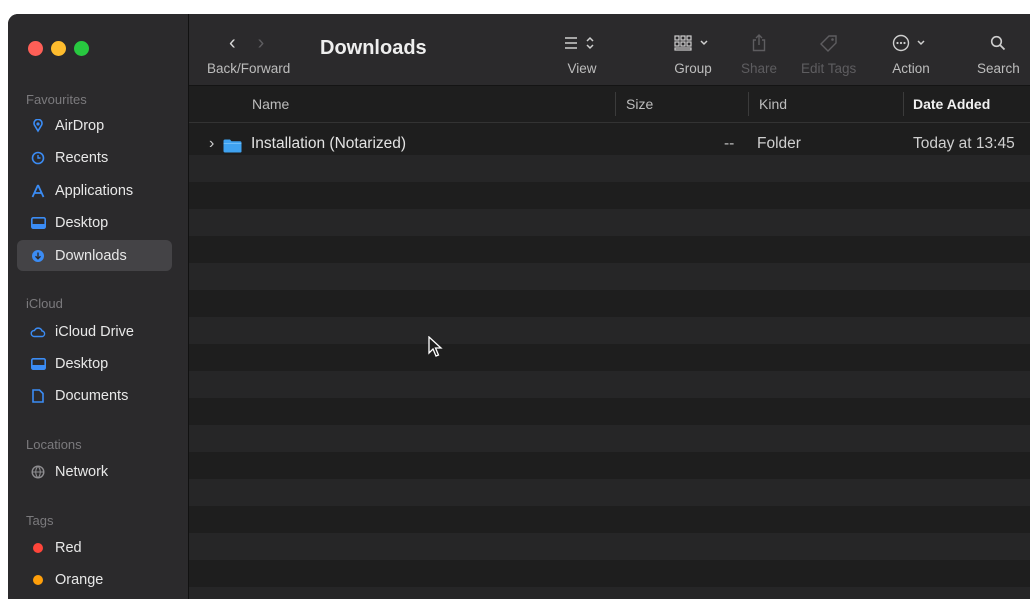  I want to click on file-date-added: Today at 13:45, so click(964, 143).